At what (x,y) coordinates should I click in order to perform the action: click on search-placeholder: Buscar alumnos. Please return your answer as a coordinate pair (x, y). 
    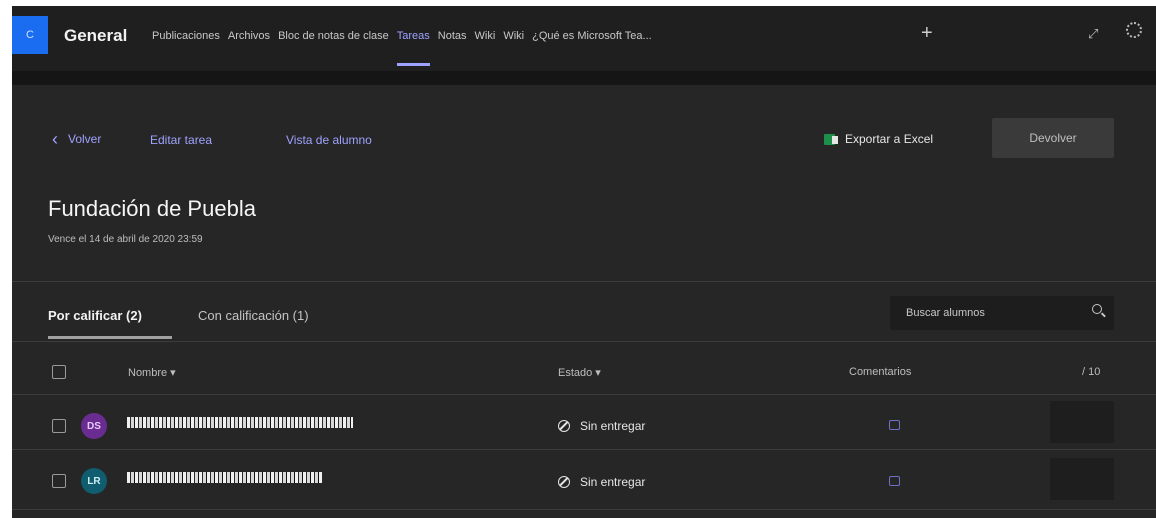
    Looking at the image, I should click on (945, 313).